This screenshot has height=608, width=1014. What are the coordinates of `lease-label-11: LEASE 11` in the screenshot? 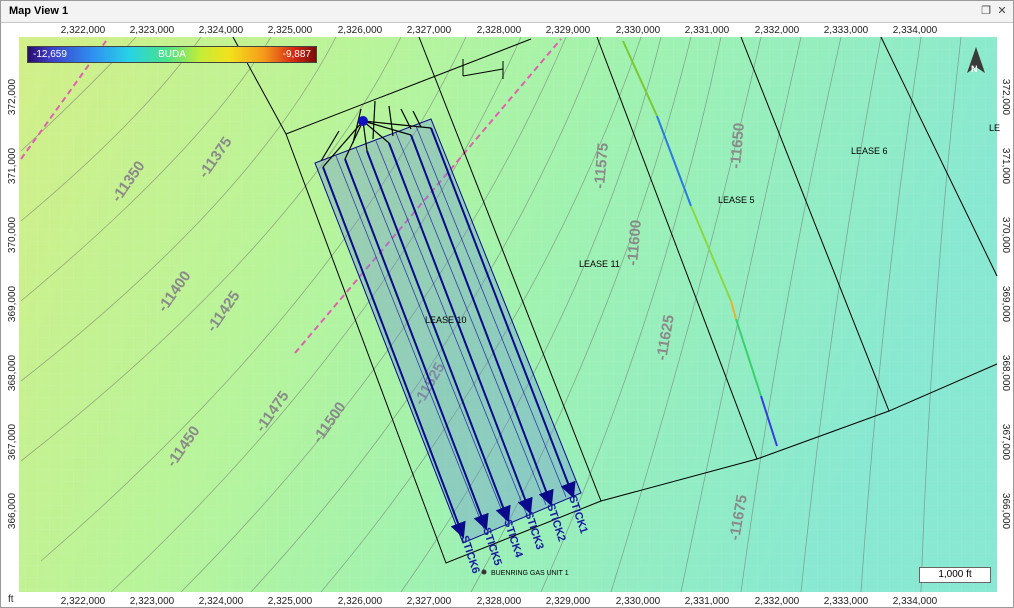 It's located at (599, 264).